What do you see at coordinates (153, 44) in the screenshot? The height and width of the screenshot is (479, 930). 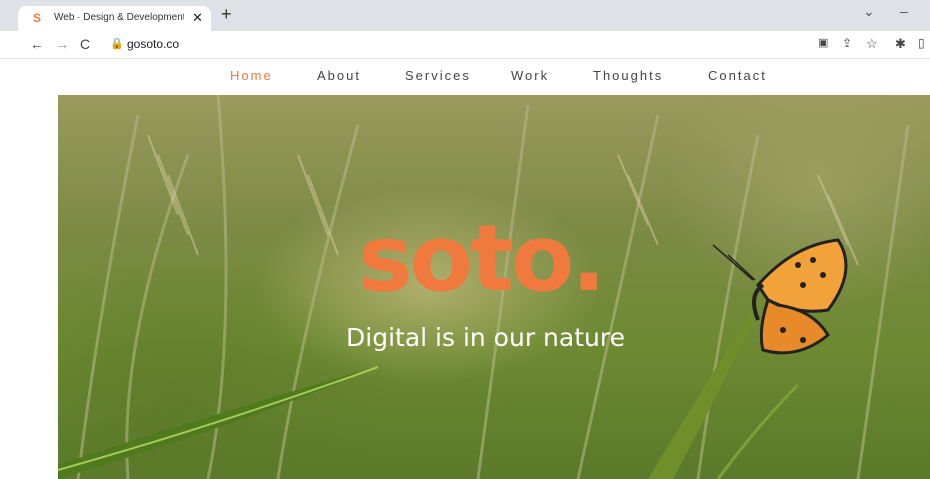 I see `url-text: gosoto.co` at bounding box center [153, 44].